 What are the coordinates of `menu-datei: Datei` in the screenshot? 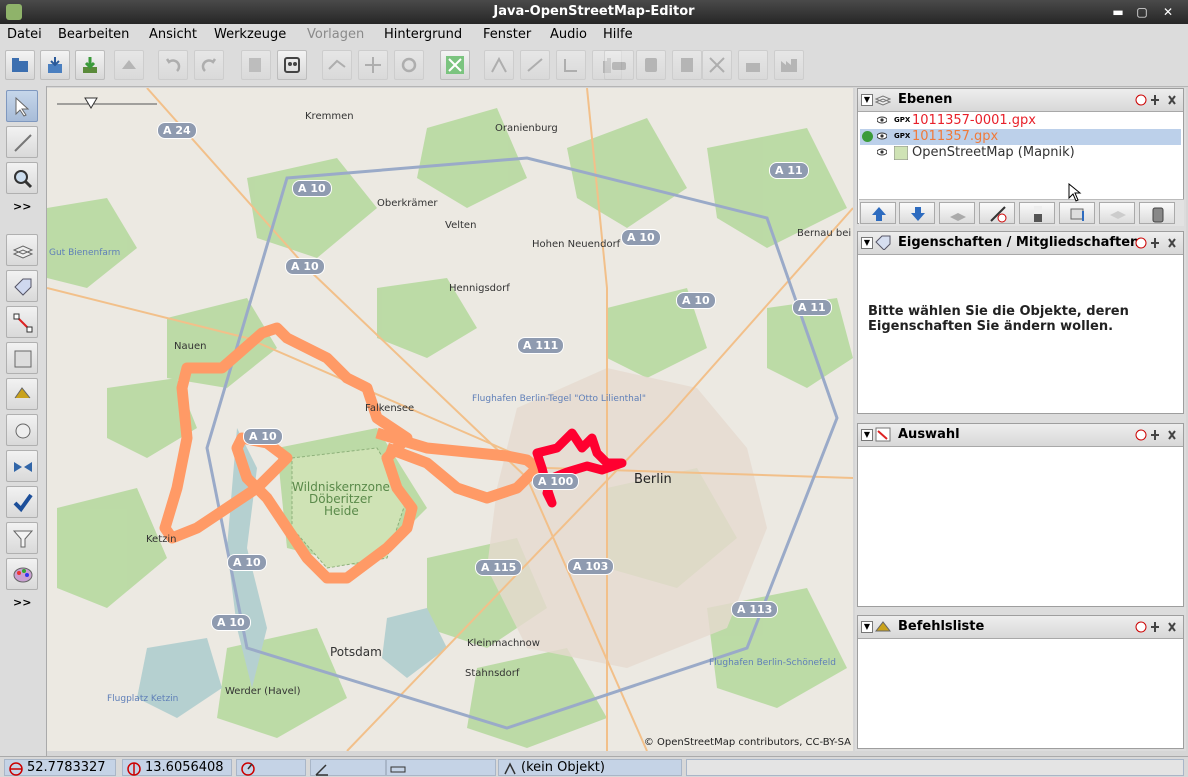 It's located at (24, 34).